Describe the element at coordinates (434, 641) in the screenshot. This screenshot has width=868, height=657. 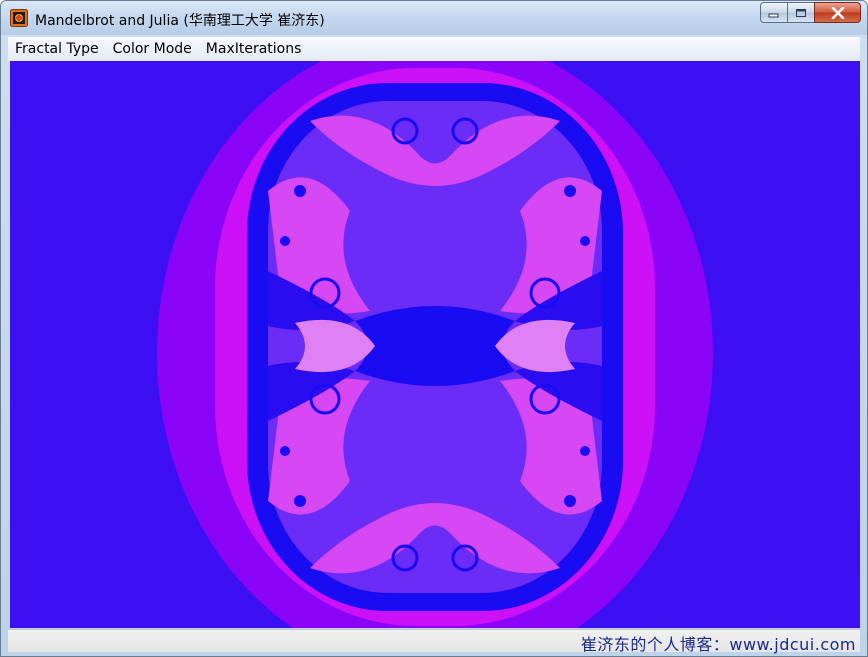
I see `status-bar: 崔济东的个人博客：www.jdcui.com` at that location.